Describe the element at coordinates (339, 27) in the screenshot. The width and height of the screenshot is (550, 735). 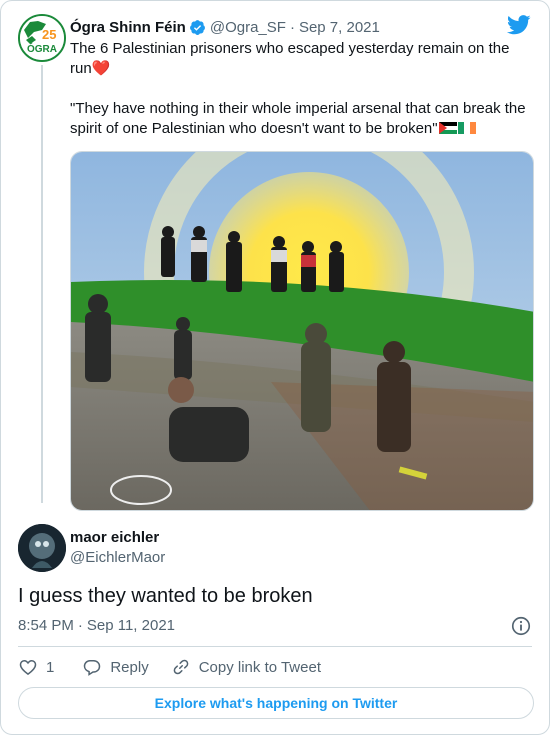
I see `parent-date-link: Sep 7, 2021` at that location.